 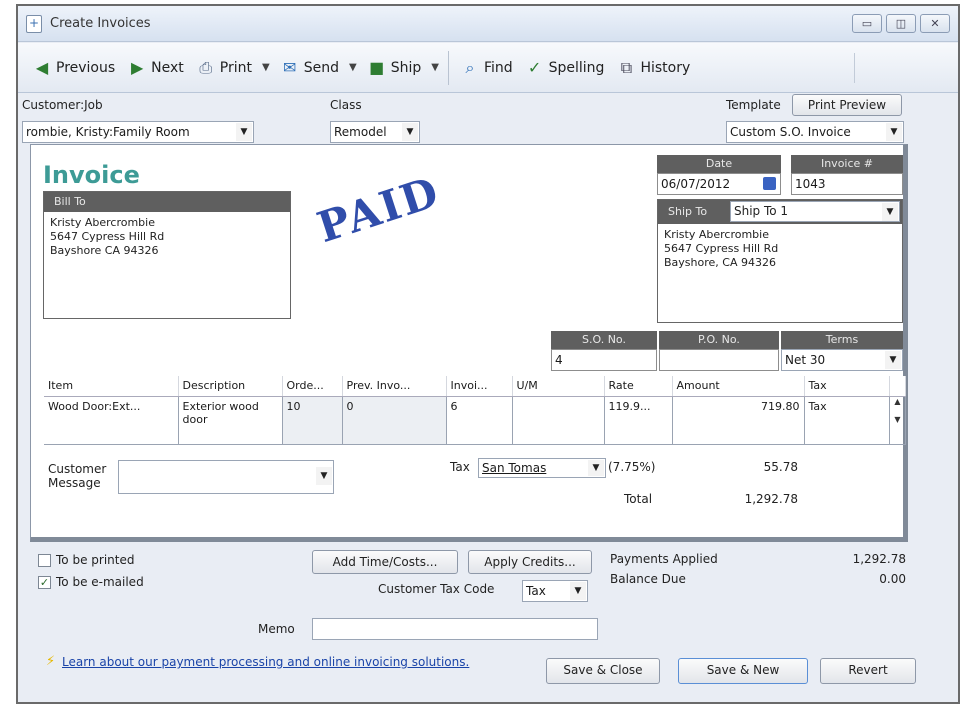 I want to click on cell-description: Exterior wood door, so click(x=230, y=420).